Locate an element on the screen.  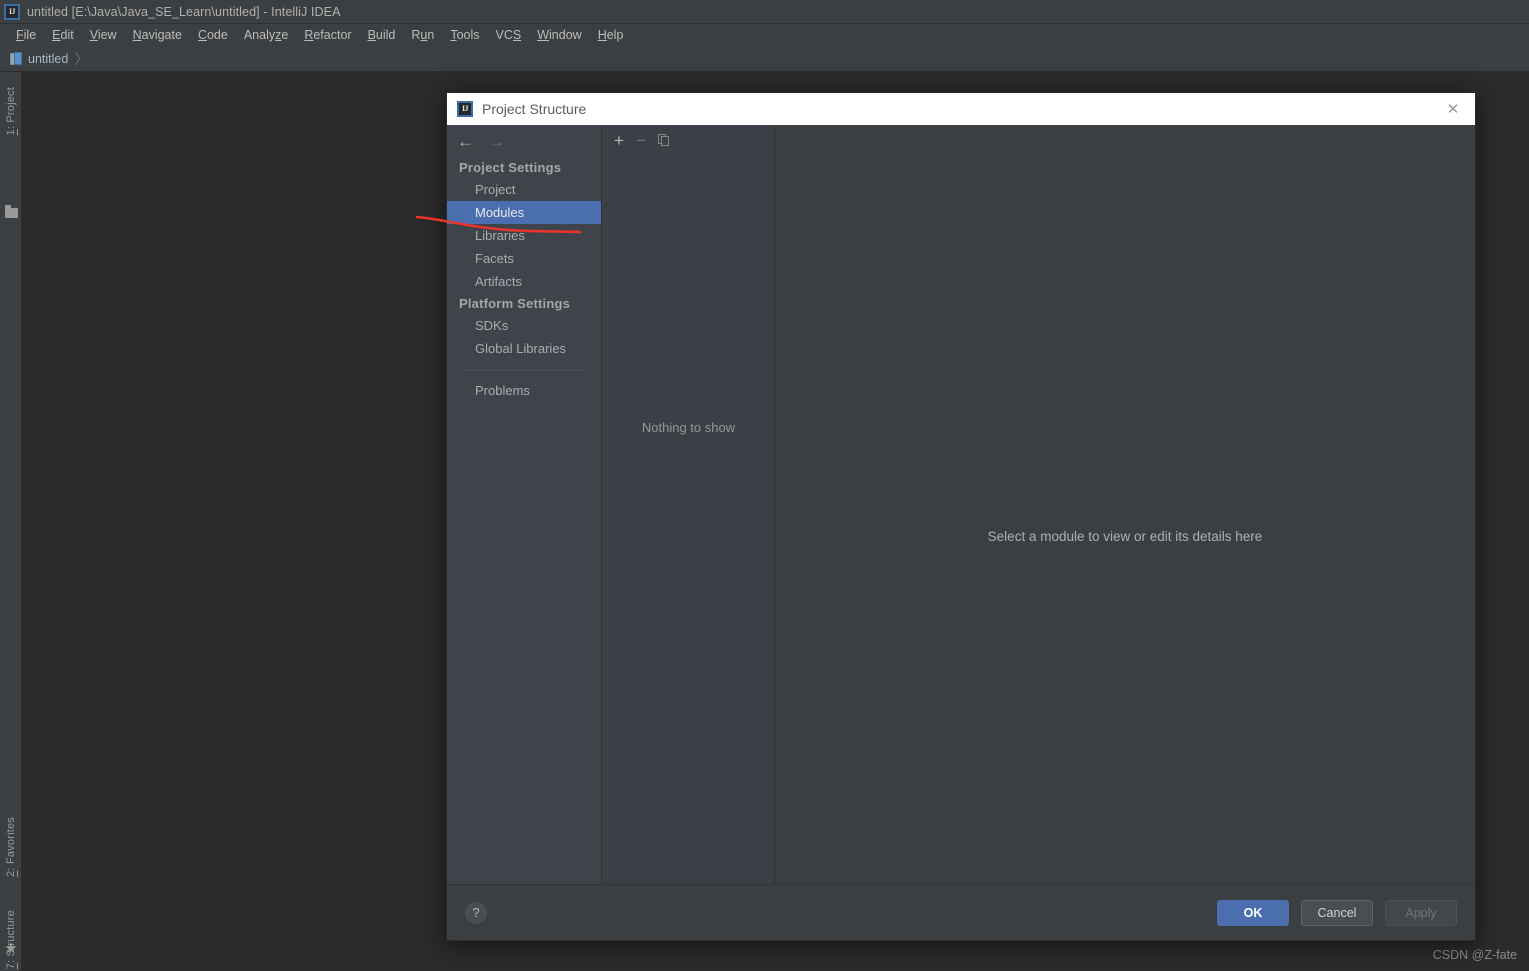
navigation-bar: untitled 〉 is located at coordinates (764, 59).